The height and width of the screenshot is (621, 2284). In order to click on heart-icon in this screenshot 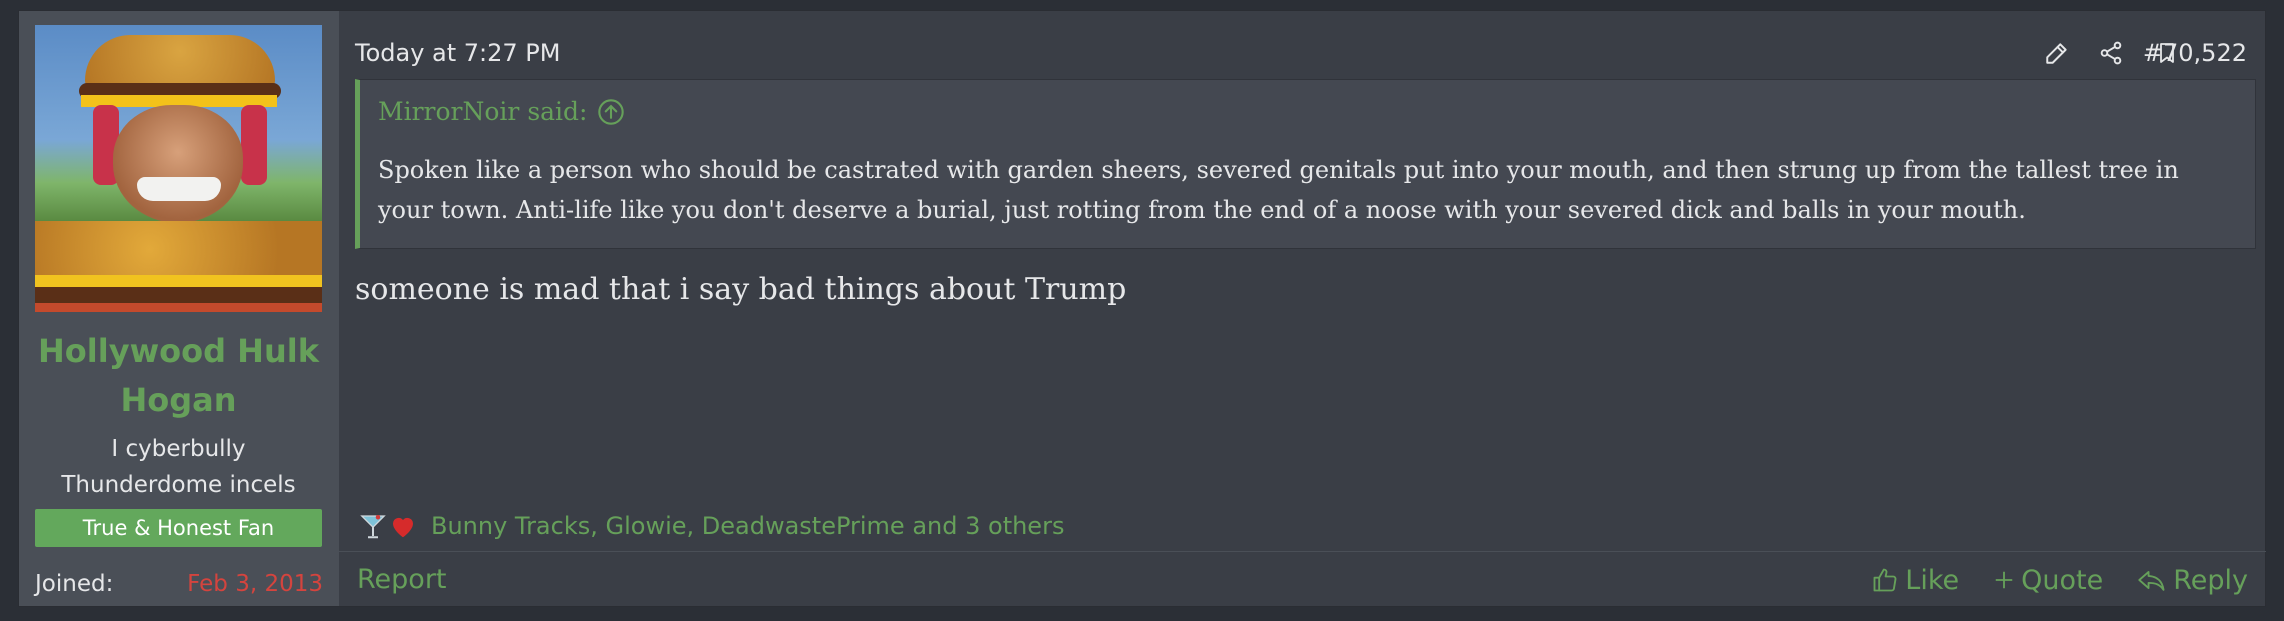, I will do `click(403, 526)`.